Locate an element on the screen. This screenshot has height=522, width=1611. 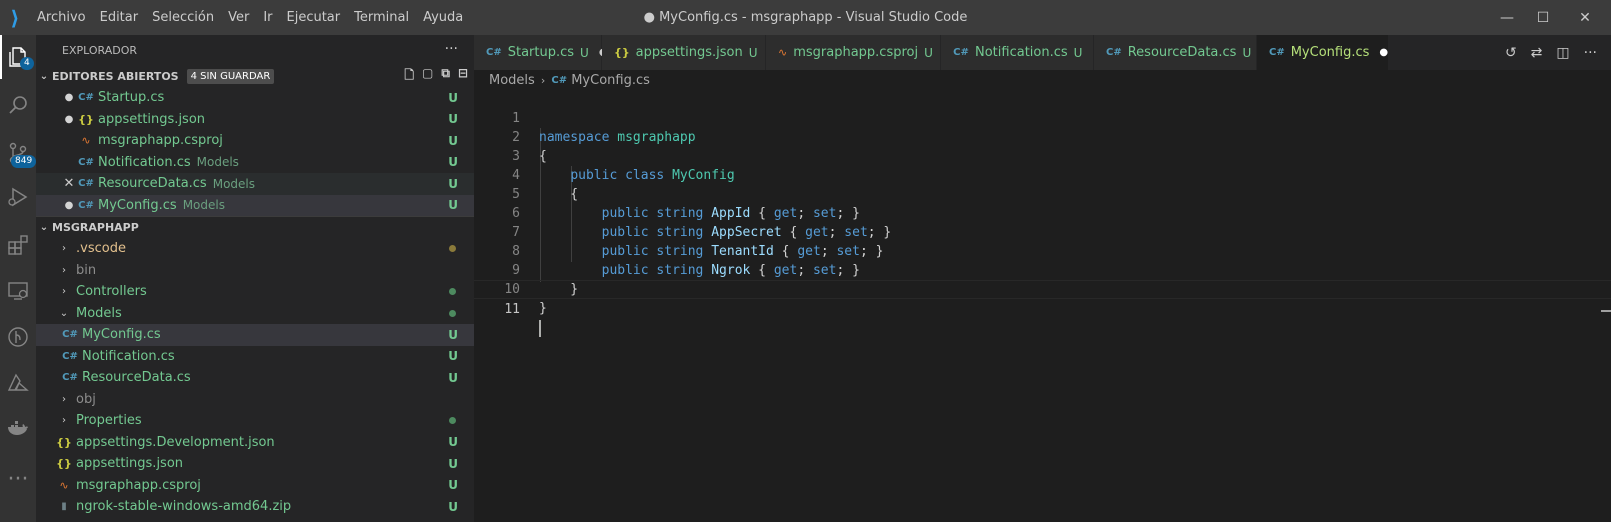
tree-file: {} appsettings.json U is located at coordinates (255, 464).